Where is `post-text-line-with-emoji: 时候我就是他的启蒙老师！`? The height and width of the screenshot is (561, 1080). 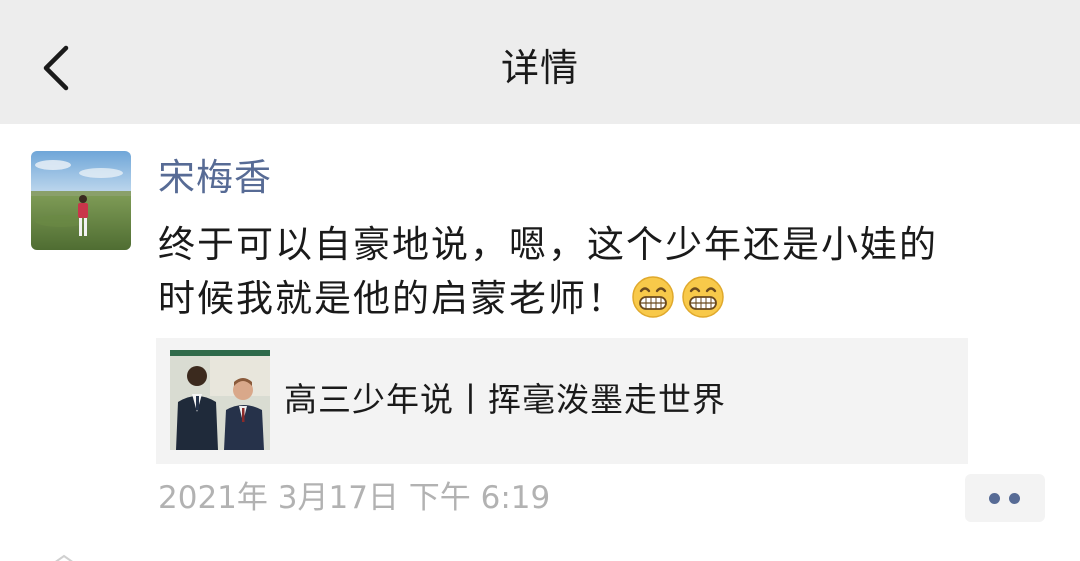 post-text-line-with-emoji: 时候我就是他的启蒙老师！ is located at coordinates (598, 299).